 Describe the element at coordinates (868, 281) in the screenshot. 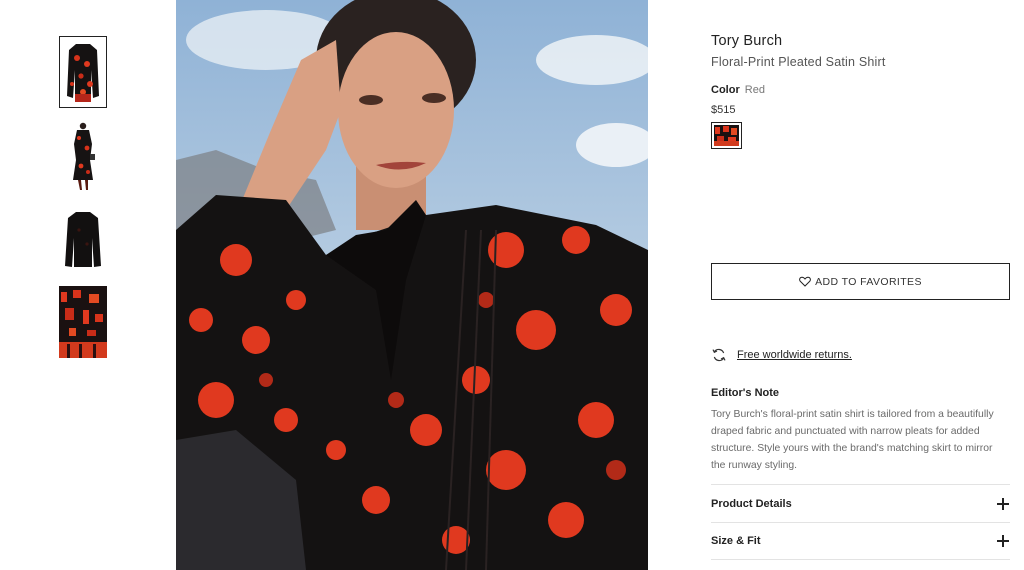

I see `add-to-favorites-label: ADD TO FAVORITES` at that location.